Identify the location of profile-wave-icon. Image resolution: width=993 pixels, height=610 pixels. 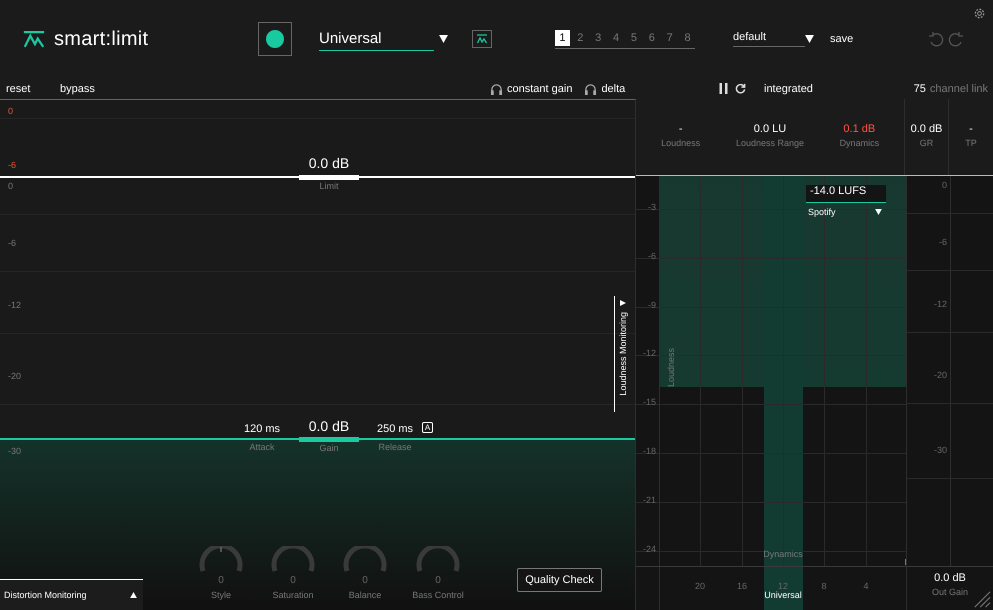
(482, 39).